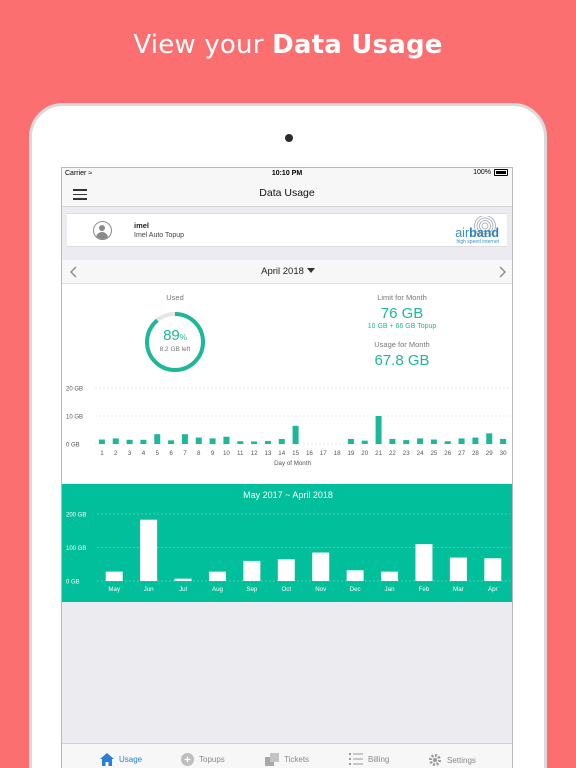  Describe the element at coordinates (433, 453) in the screenshot. I see `daily-x-tick-label: 25` at that location.